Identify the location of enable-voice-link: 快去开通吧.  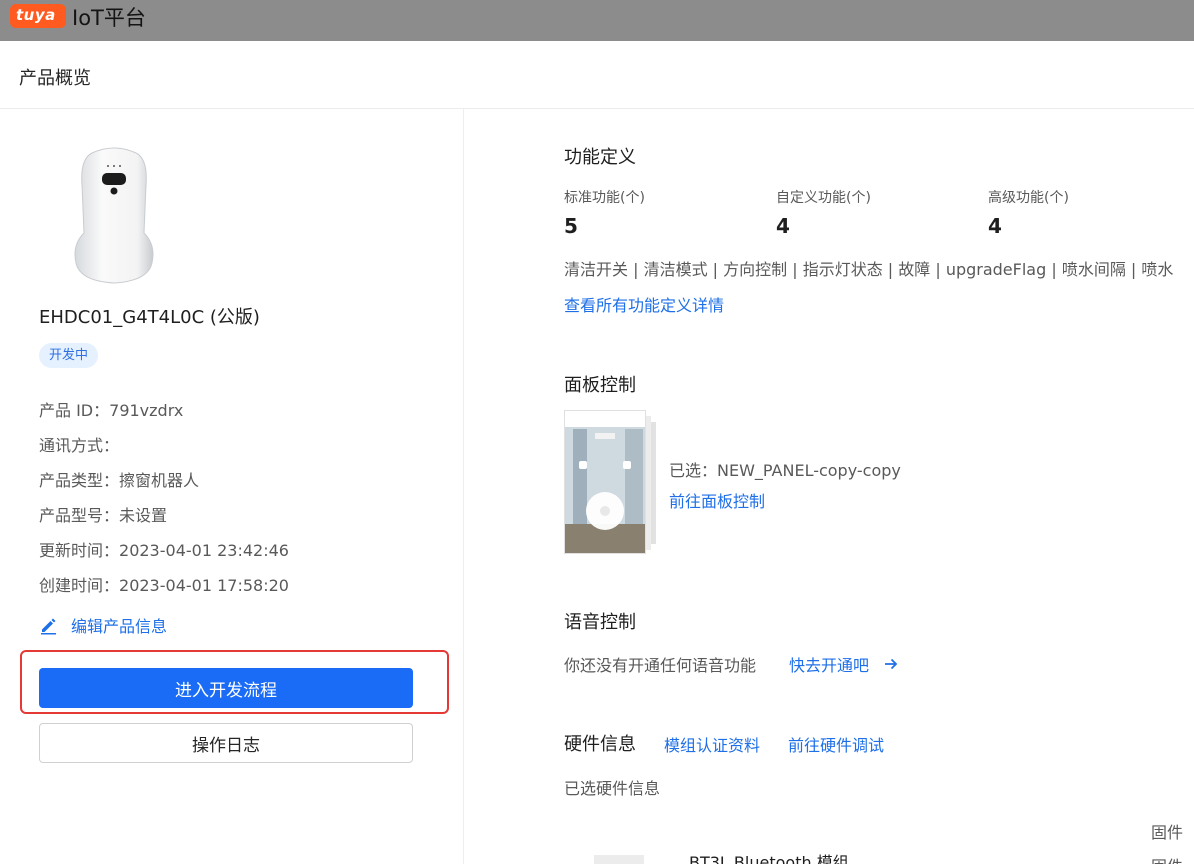
(844, 664).